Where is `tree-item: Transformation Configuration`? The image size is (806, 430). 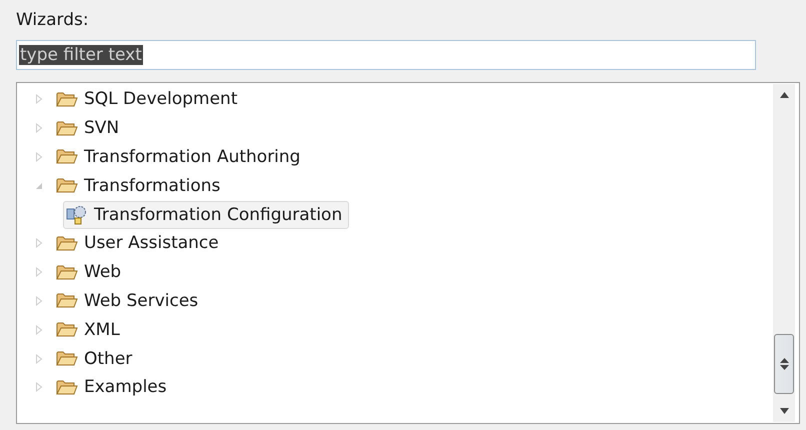 tree-item: Transformation Configuration is located at coordinates (206, 214).